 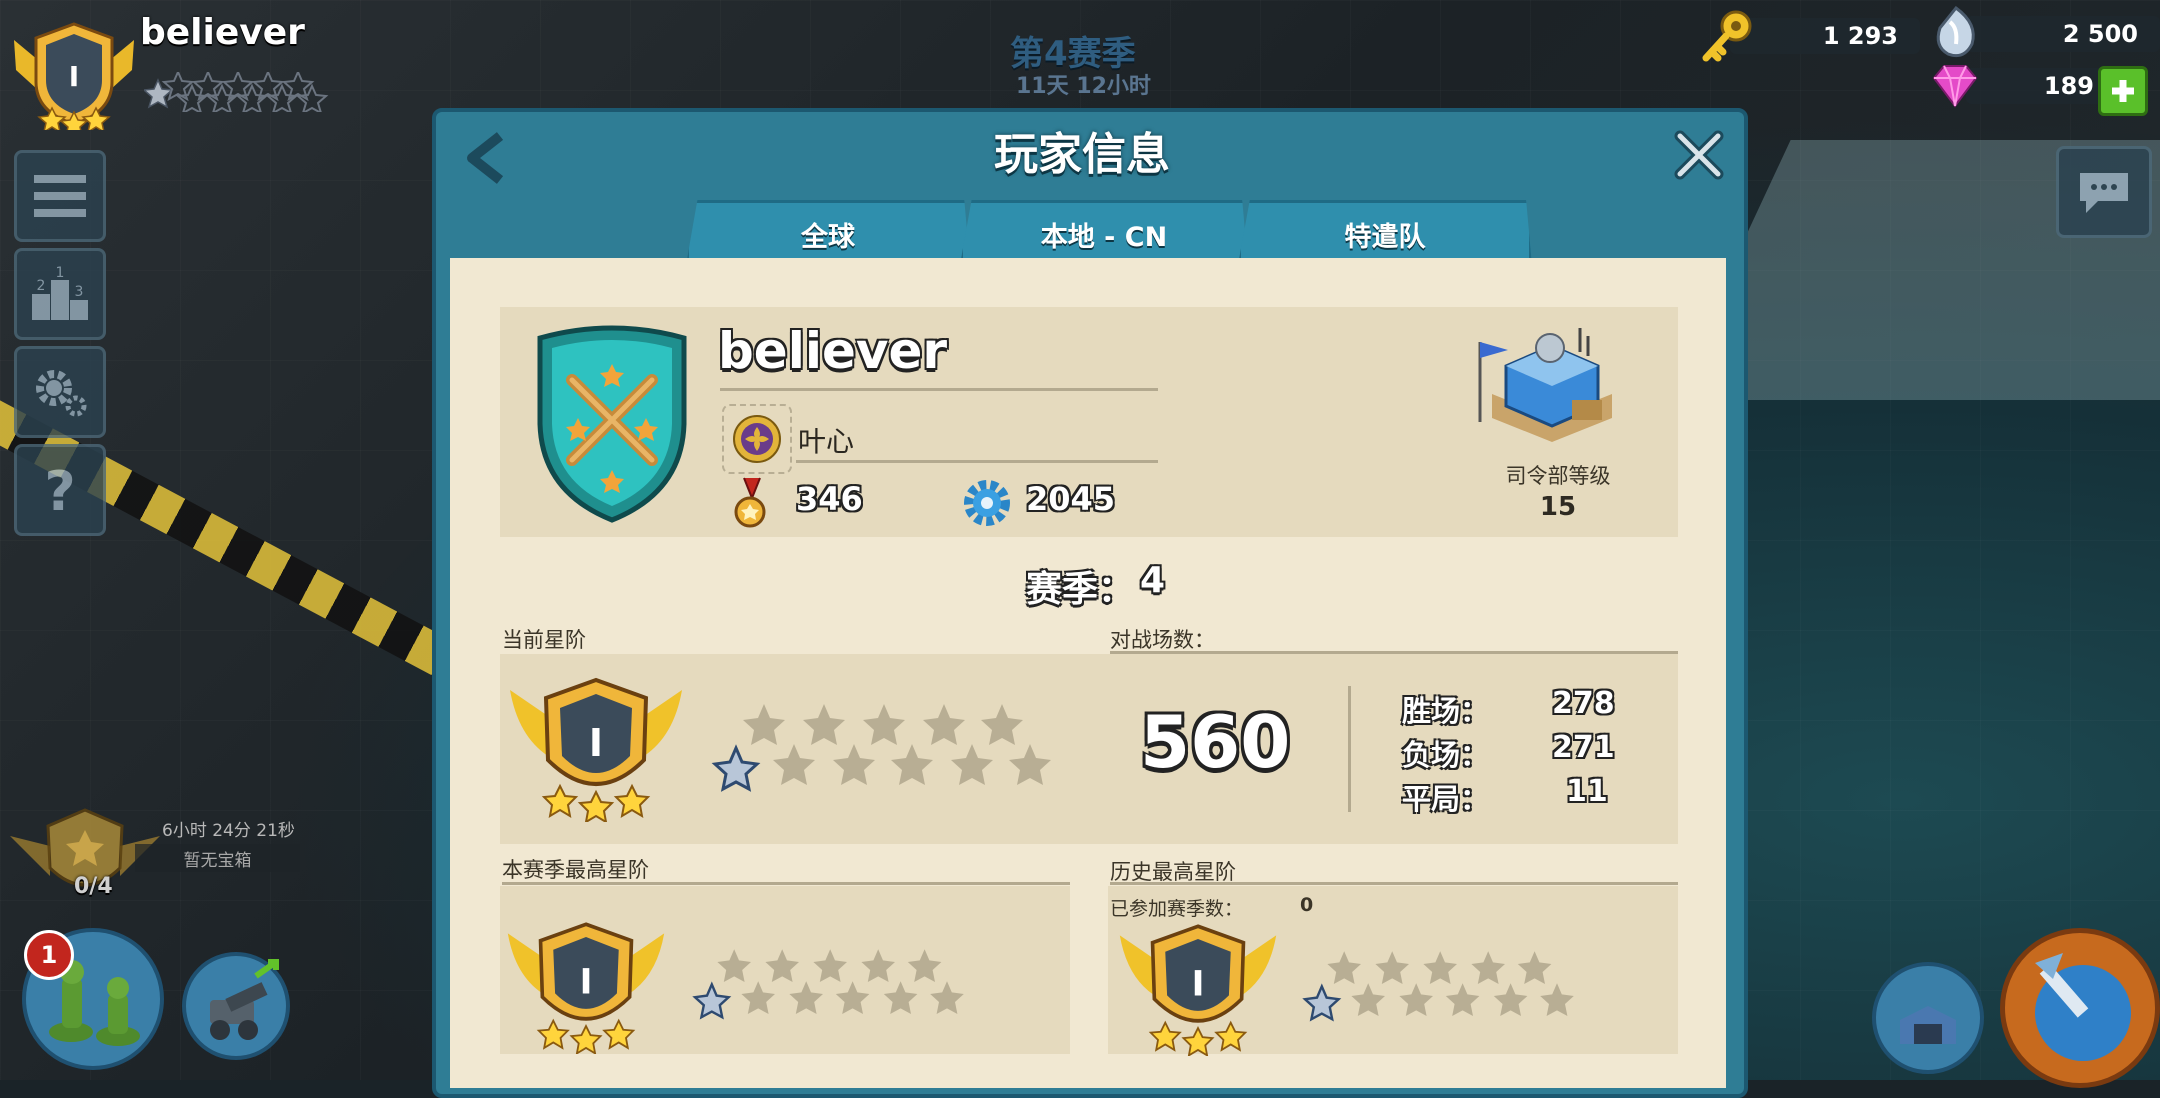 I want to click on diamonds-counter: 2 500, so click(x=2063, y=34).